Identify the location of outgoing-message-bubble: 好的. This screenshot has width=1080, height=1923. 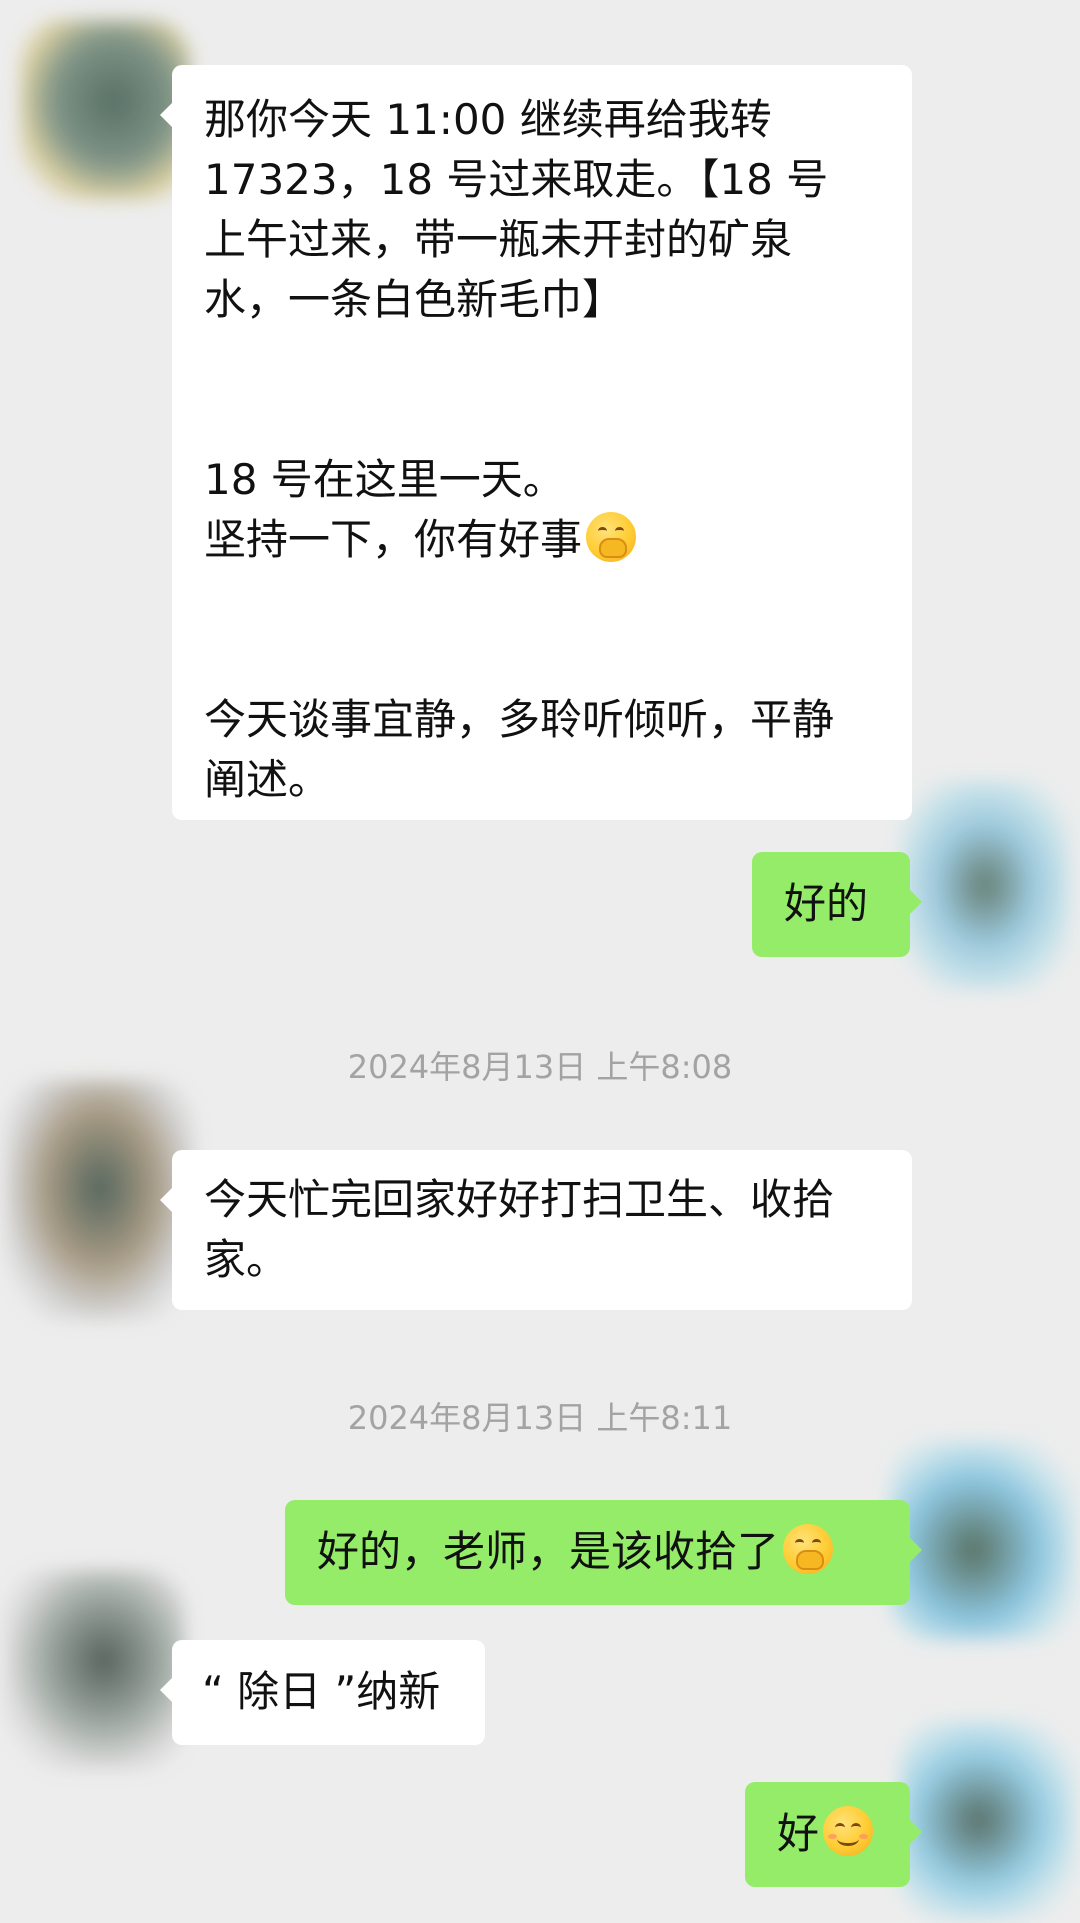
(837, 904).